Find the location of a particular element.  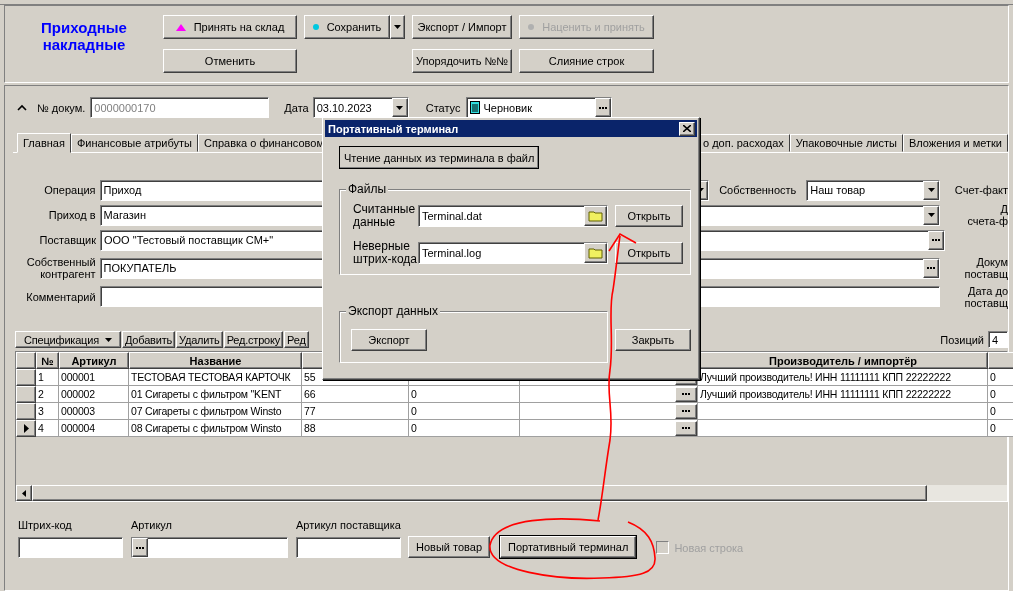

field-label: Позиций is located at coordinates (962, 339).